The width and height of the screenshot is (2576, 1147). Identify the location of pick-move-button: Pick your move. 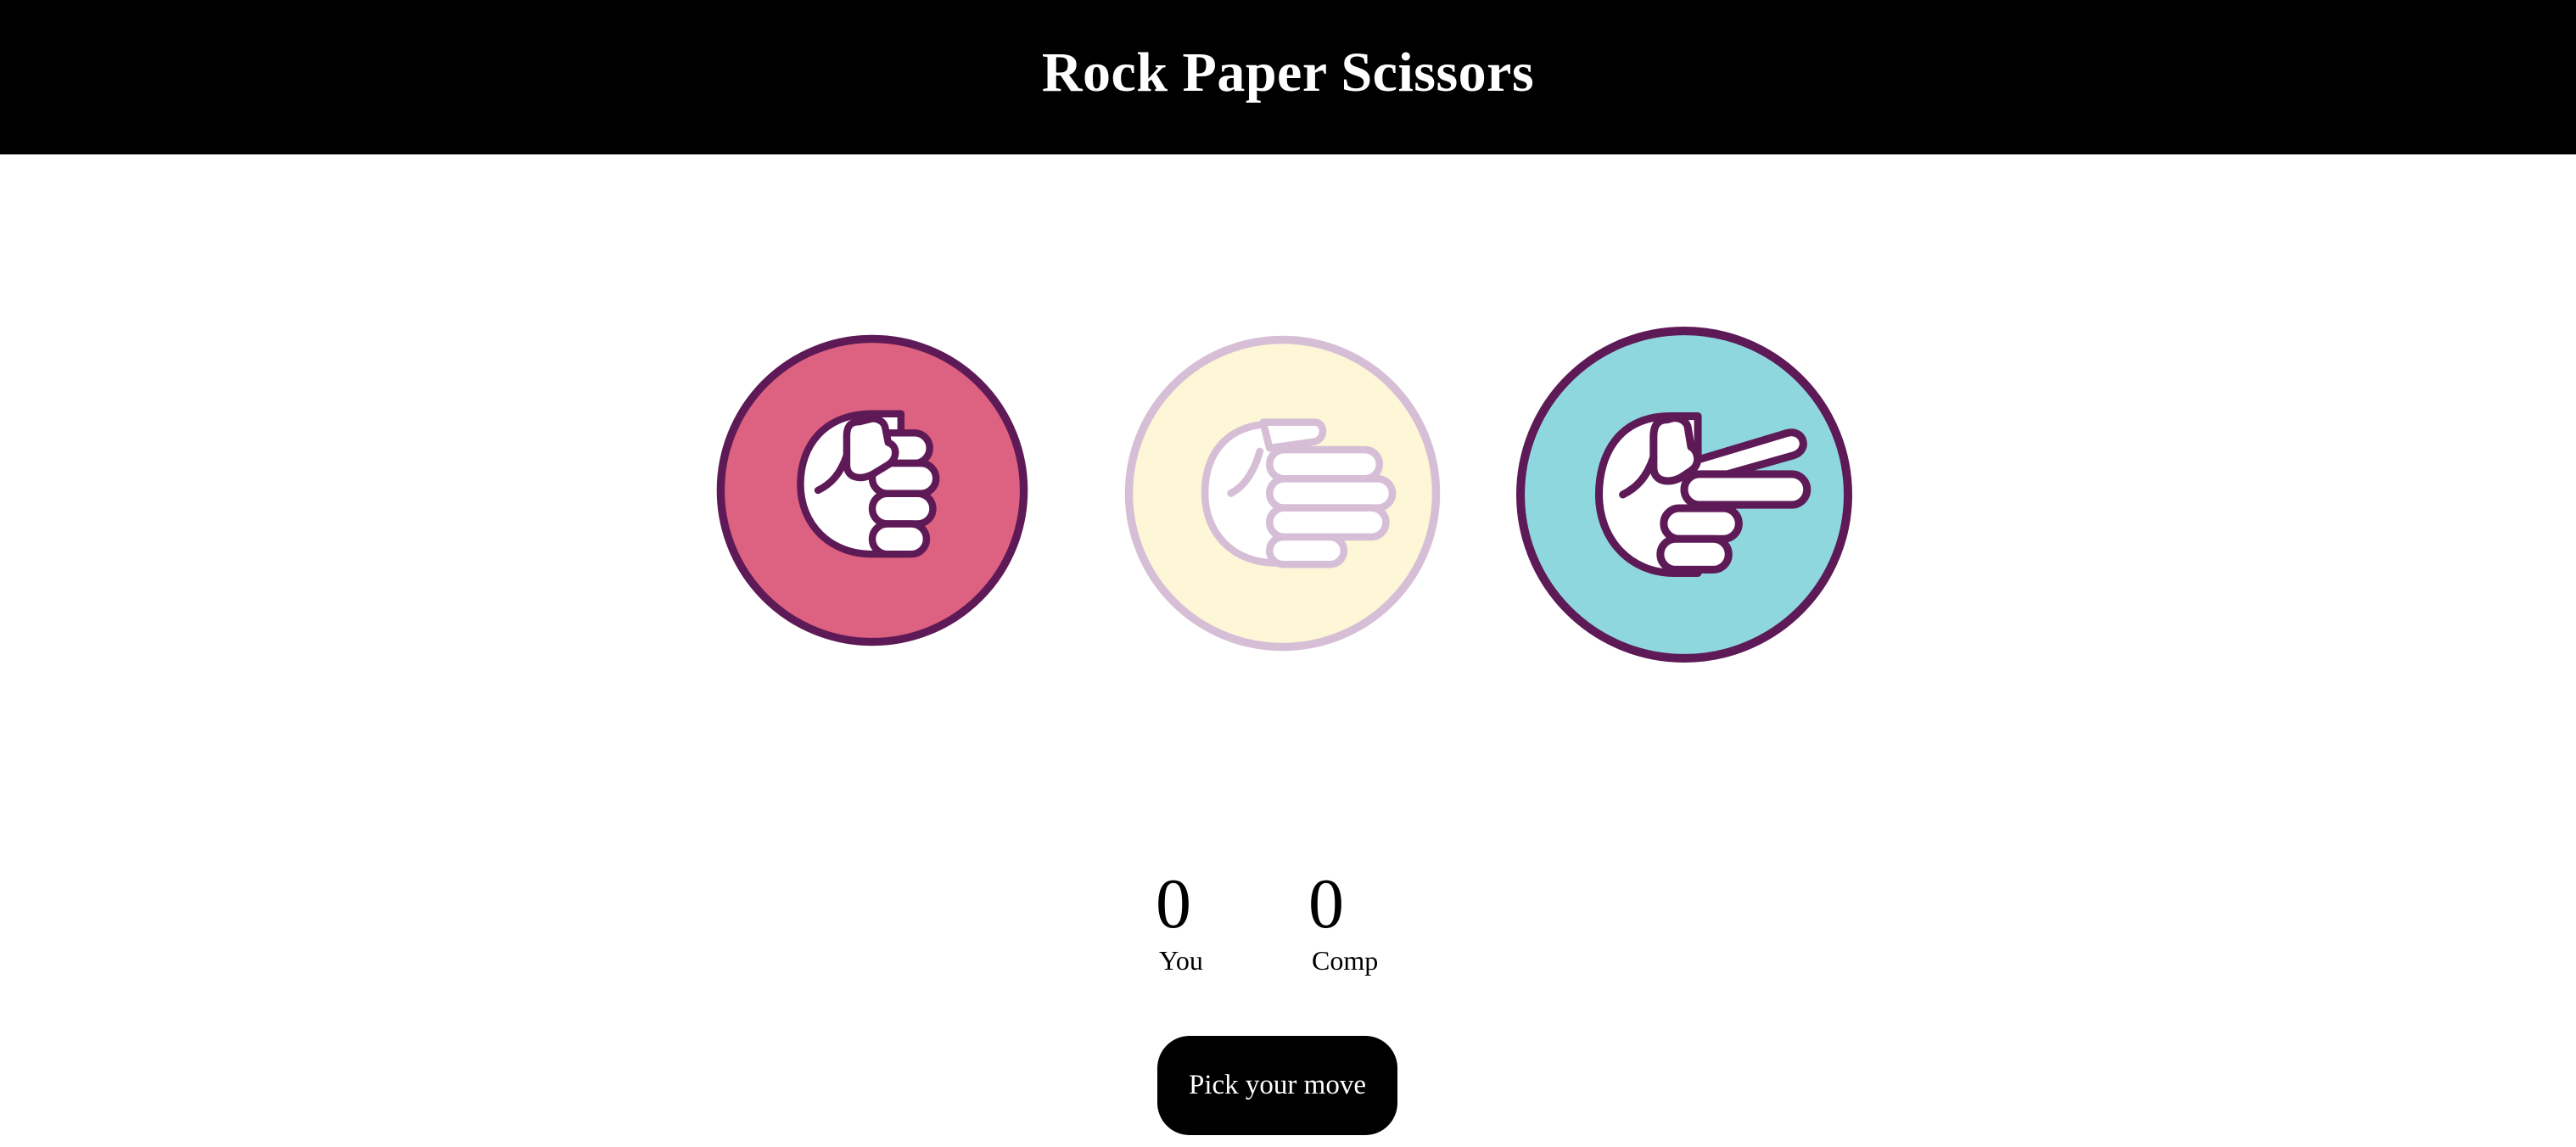
(1277, 1085).